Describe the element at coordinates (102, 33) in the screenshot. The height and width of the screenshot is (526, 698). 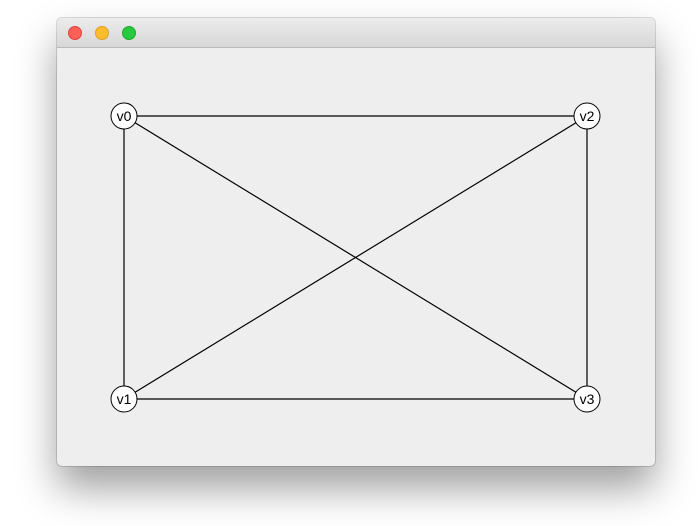
I see `minimize-button` at that location.